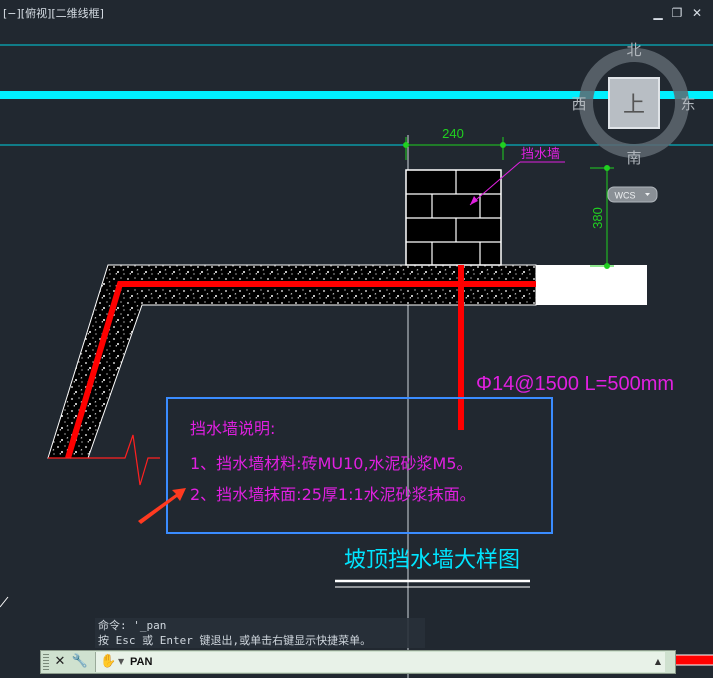  Describe the element at coordinates (53, 13) in the screenshot. I see `viewport-label: [−][俯视][二维线框]` at that location.